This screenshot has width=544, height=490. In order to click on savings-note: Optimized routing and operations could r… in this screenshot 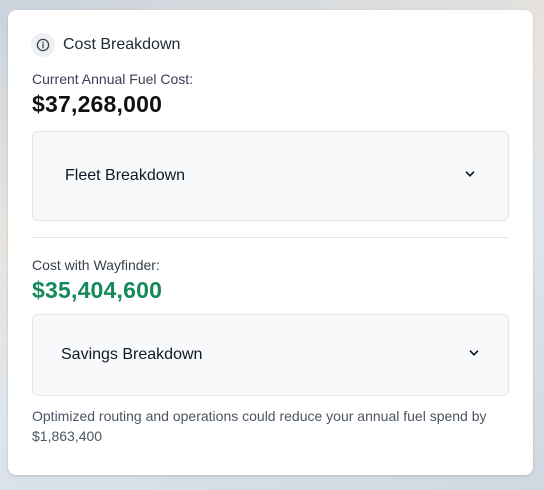, I will do `click(259, 426)`.